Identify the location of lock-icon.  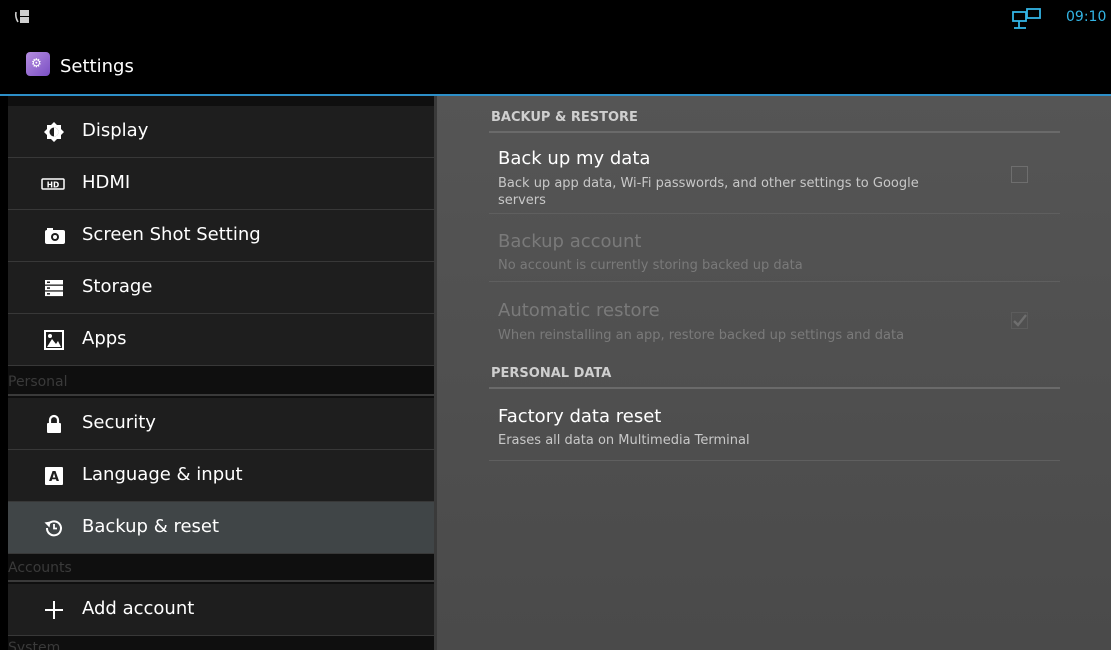
(54, 423).